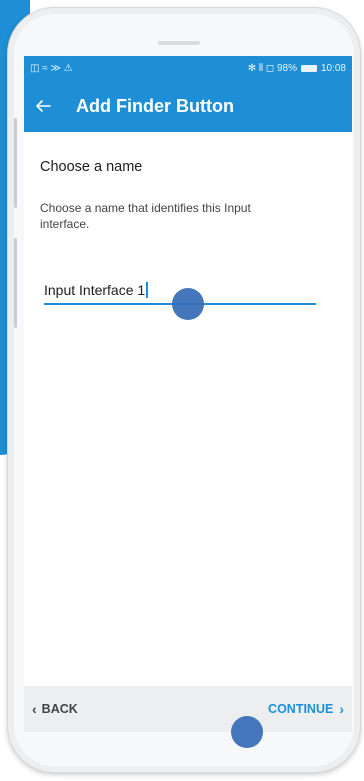 The width and height of the screenshot is (364, 781). I want to click on text-caret, so click(147, 290).